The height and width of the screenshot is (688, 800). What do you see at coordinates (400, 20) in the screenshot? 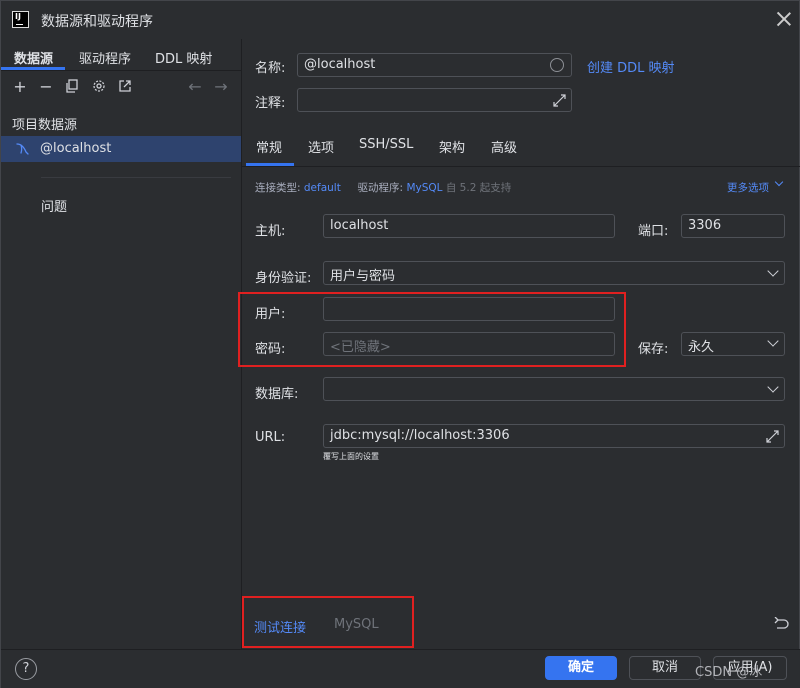
I see `title-bar: IJ 数据源和驱动程序` at bounding box center [400, 20].